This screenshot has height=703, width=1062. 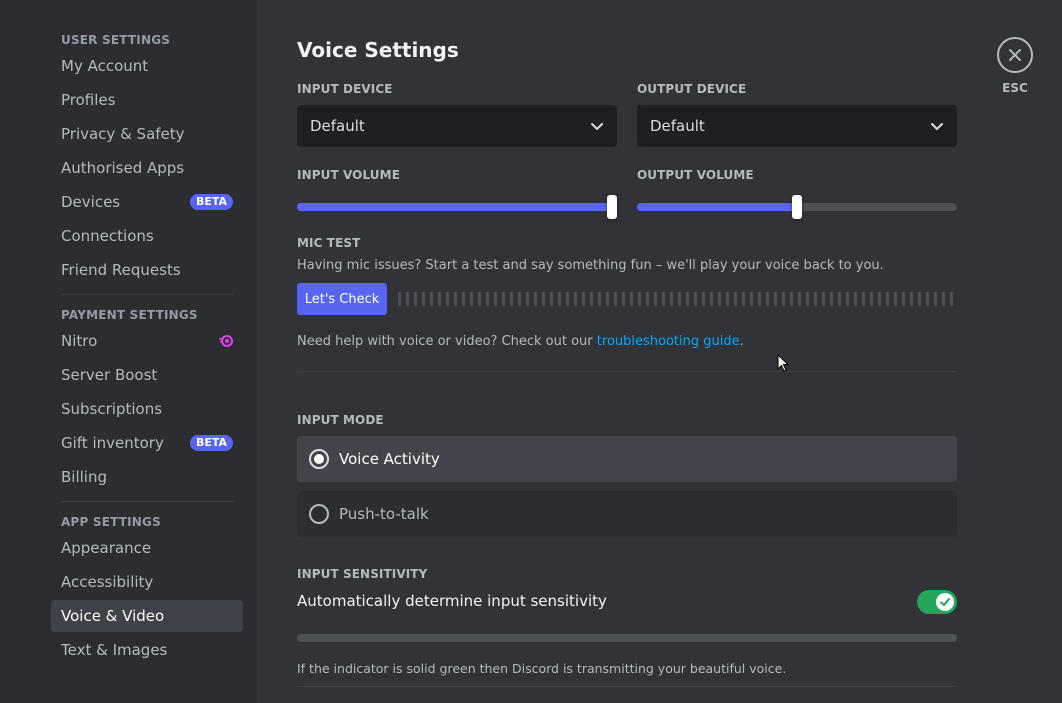 I want to click on input-mode-push-to-talk: Push-to-talk, so click(x=627, y=514).